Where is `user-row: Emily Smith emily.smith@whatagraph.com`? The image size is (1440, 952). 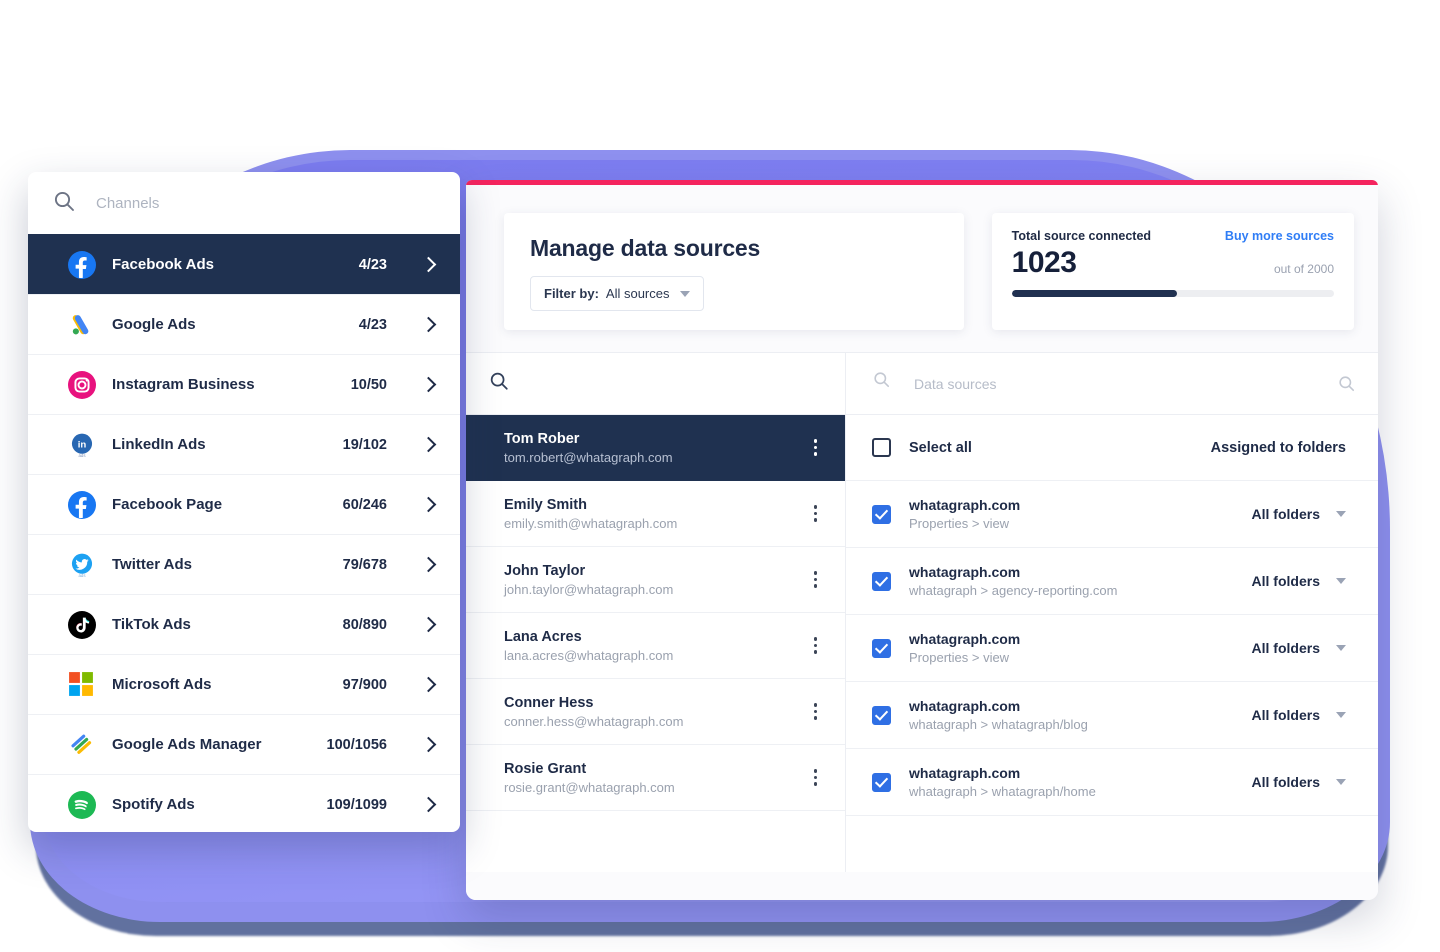 user-row: Emily Smith emily.smith@whatagraph.com is located at coordinates (655, 514).